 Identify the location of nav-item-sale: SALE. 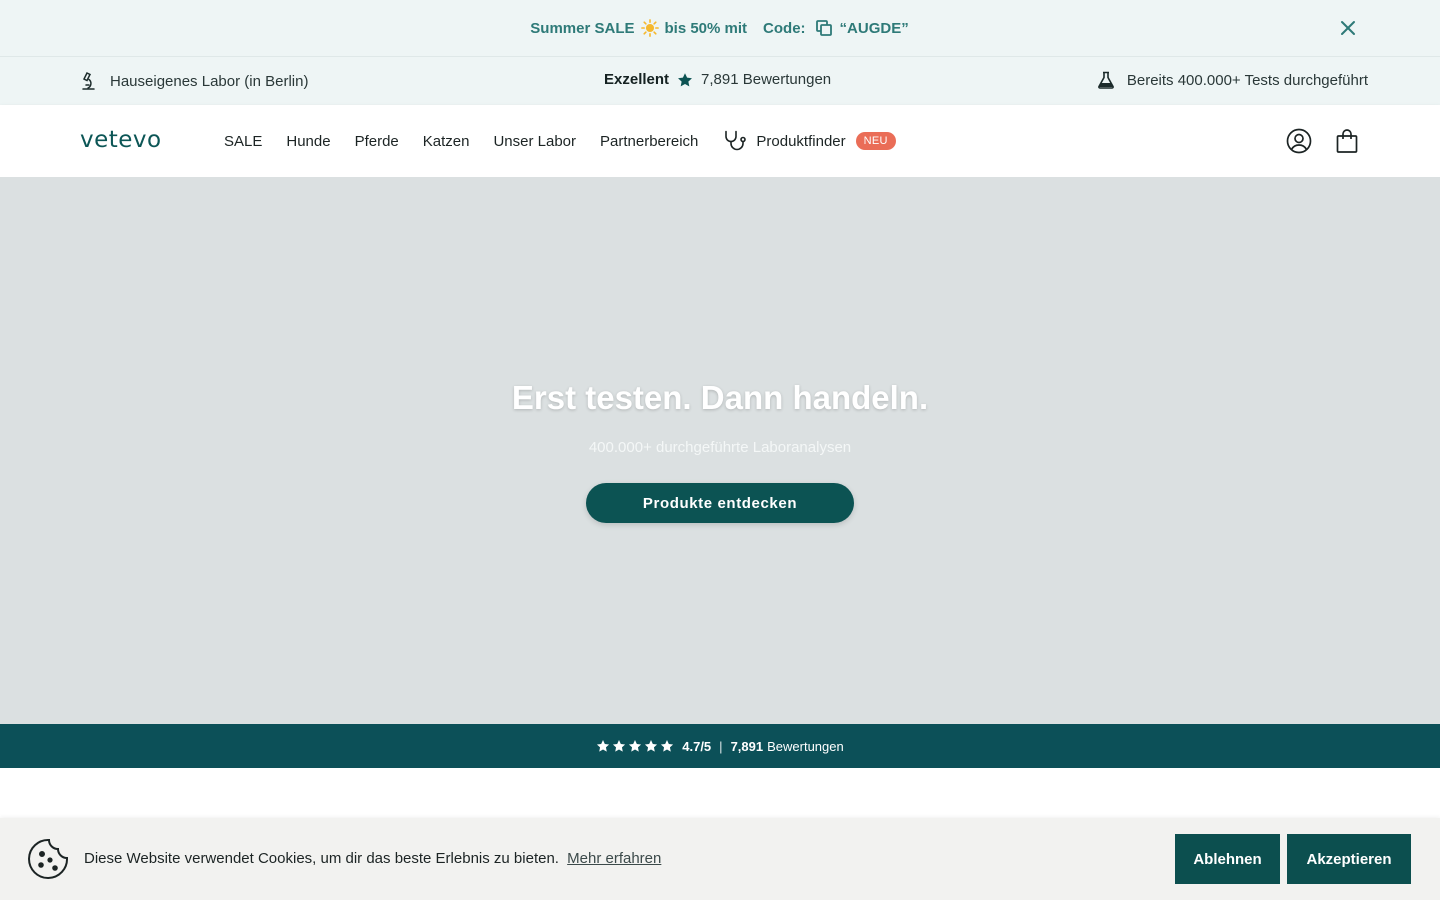
(243, 141).